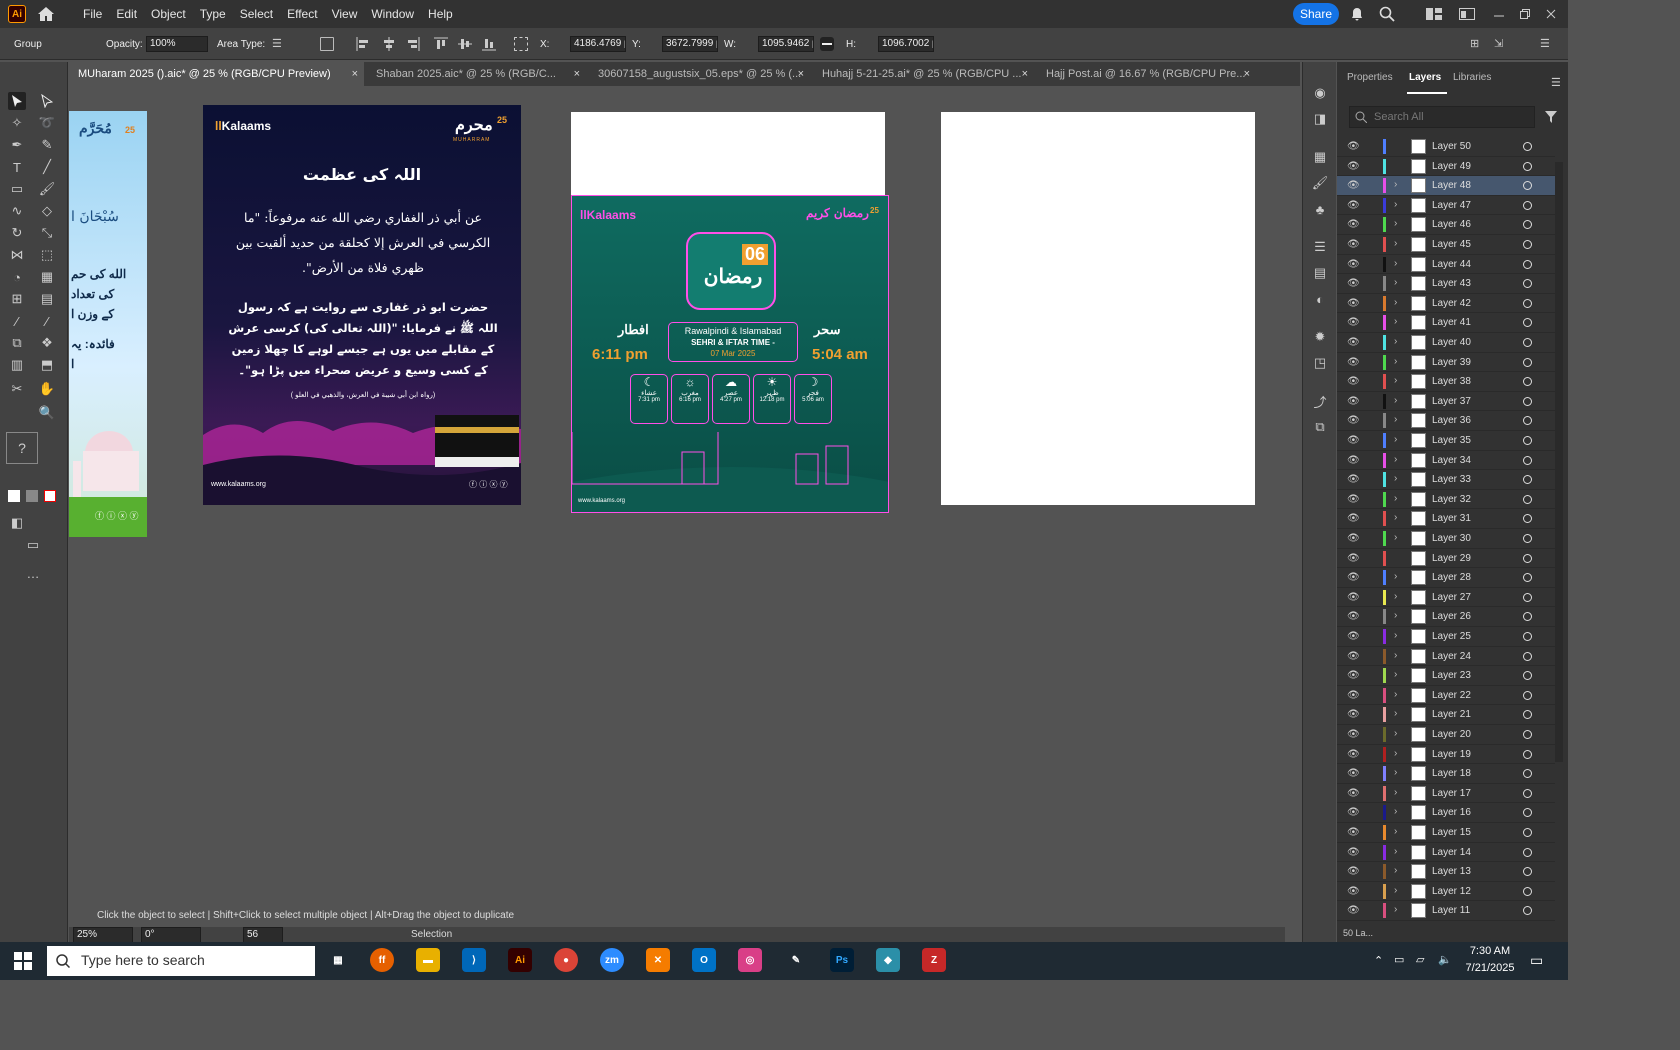 The width and height of the screenshot is (1680, 1050). What do you see at coordinates (1451, 812) in the screenshot?
I see `layer-name: Layer 16` at bounding box center [1451, 812].